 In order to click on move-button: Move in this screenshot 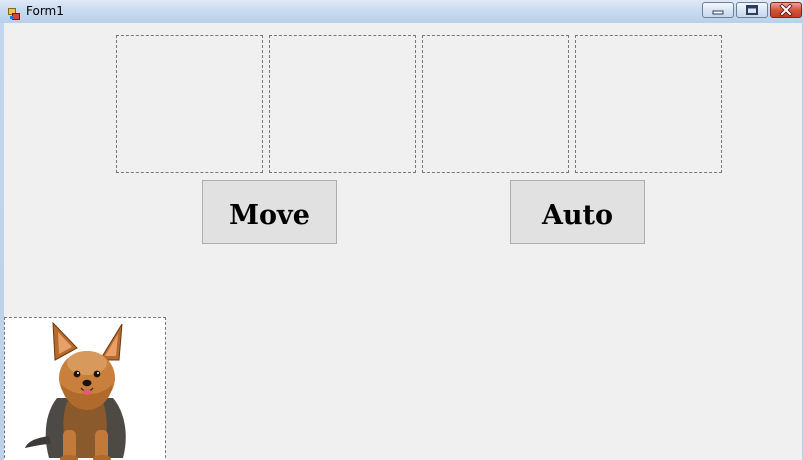, I will do `click(269, 212)`.